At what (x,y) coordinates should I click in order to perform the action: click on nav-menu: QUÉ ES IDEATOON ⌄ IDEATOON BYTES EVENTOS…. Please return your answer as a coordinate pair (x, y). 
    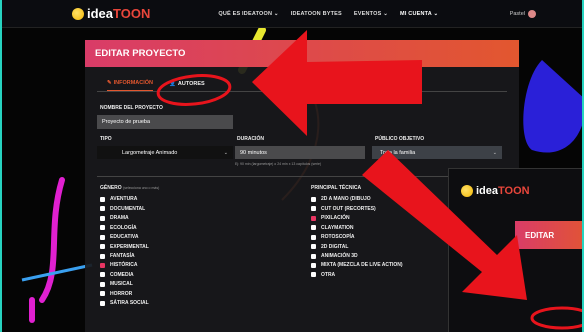
    Looking at the image, I should click on (328, 14).